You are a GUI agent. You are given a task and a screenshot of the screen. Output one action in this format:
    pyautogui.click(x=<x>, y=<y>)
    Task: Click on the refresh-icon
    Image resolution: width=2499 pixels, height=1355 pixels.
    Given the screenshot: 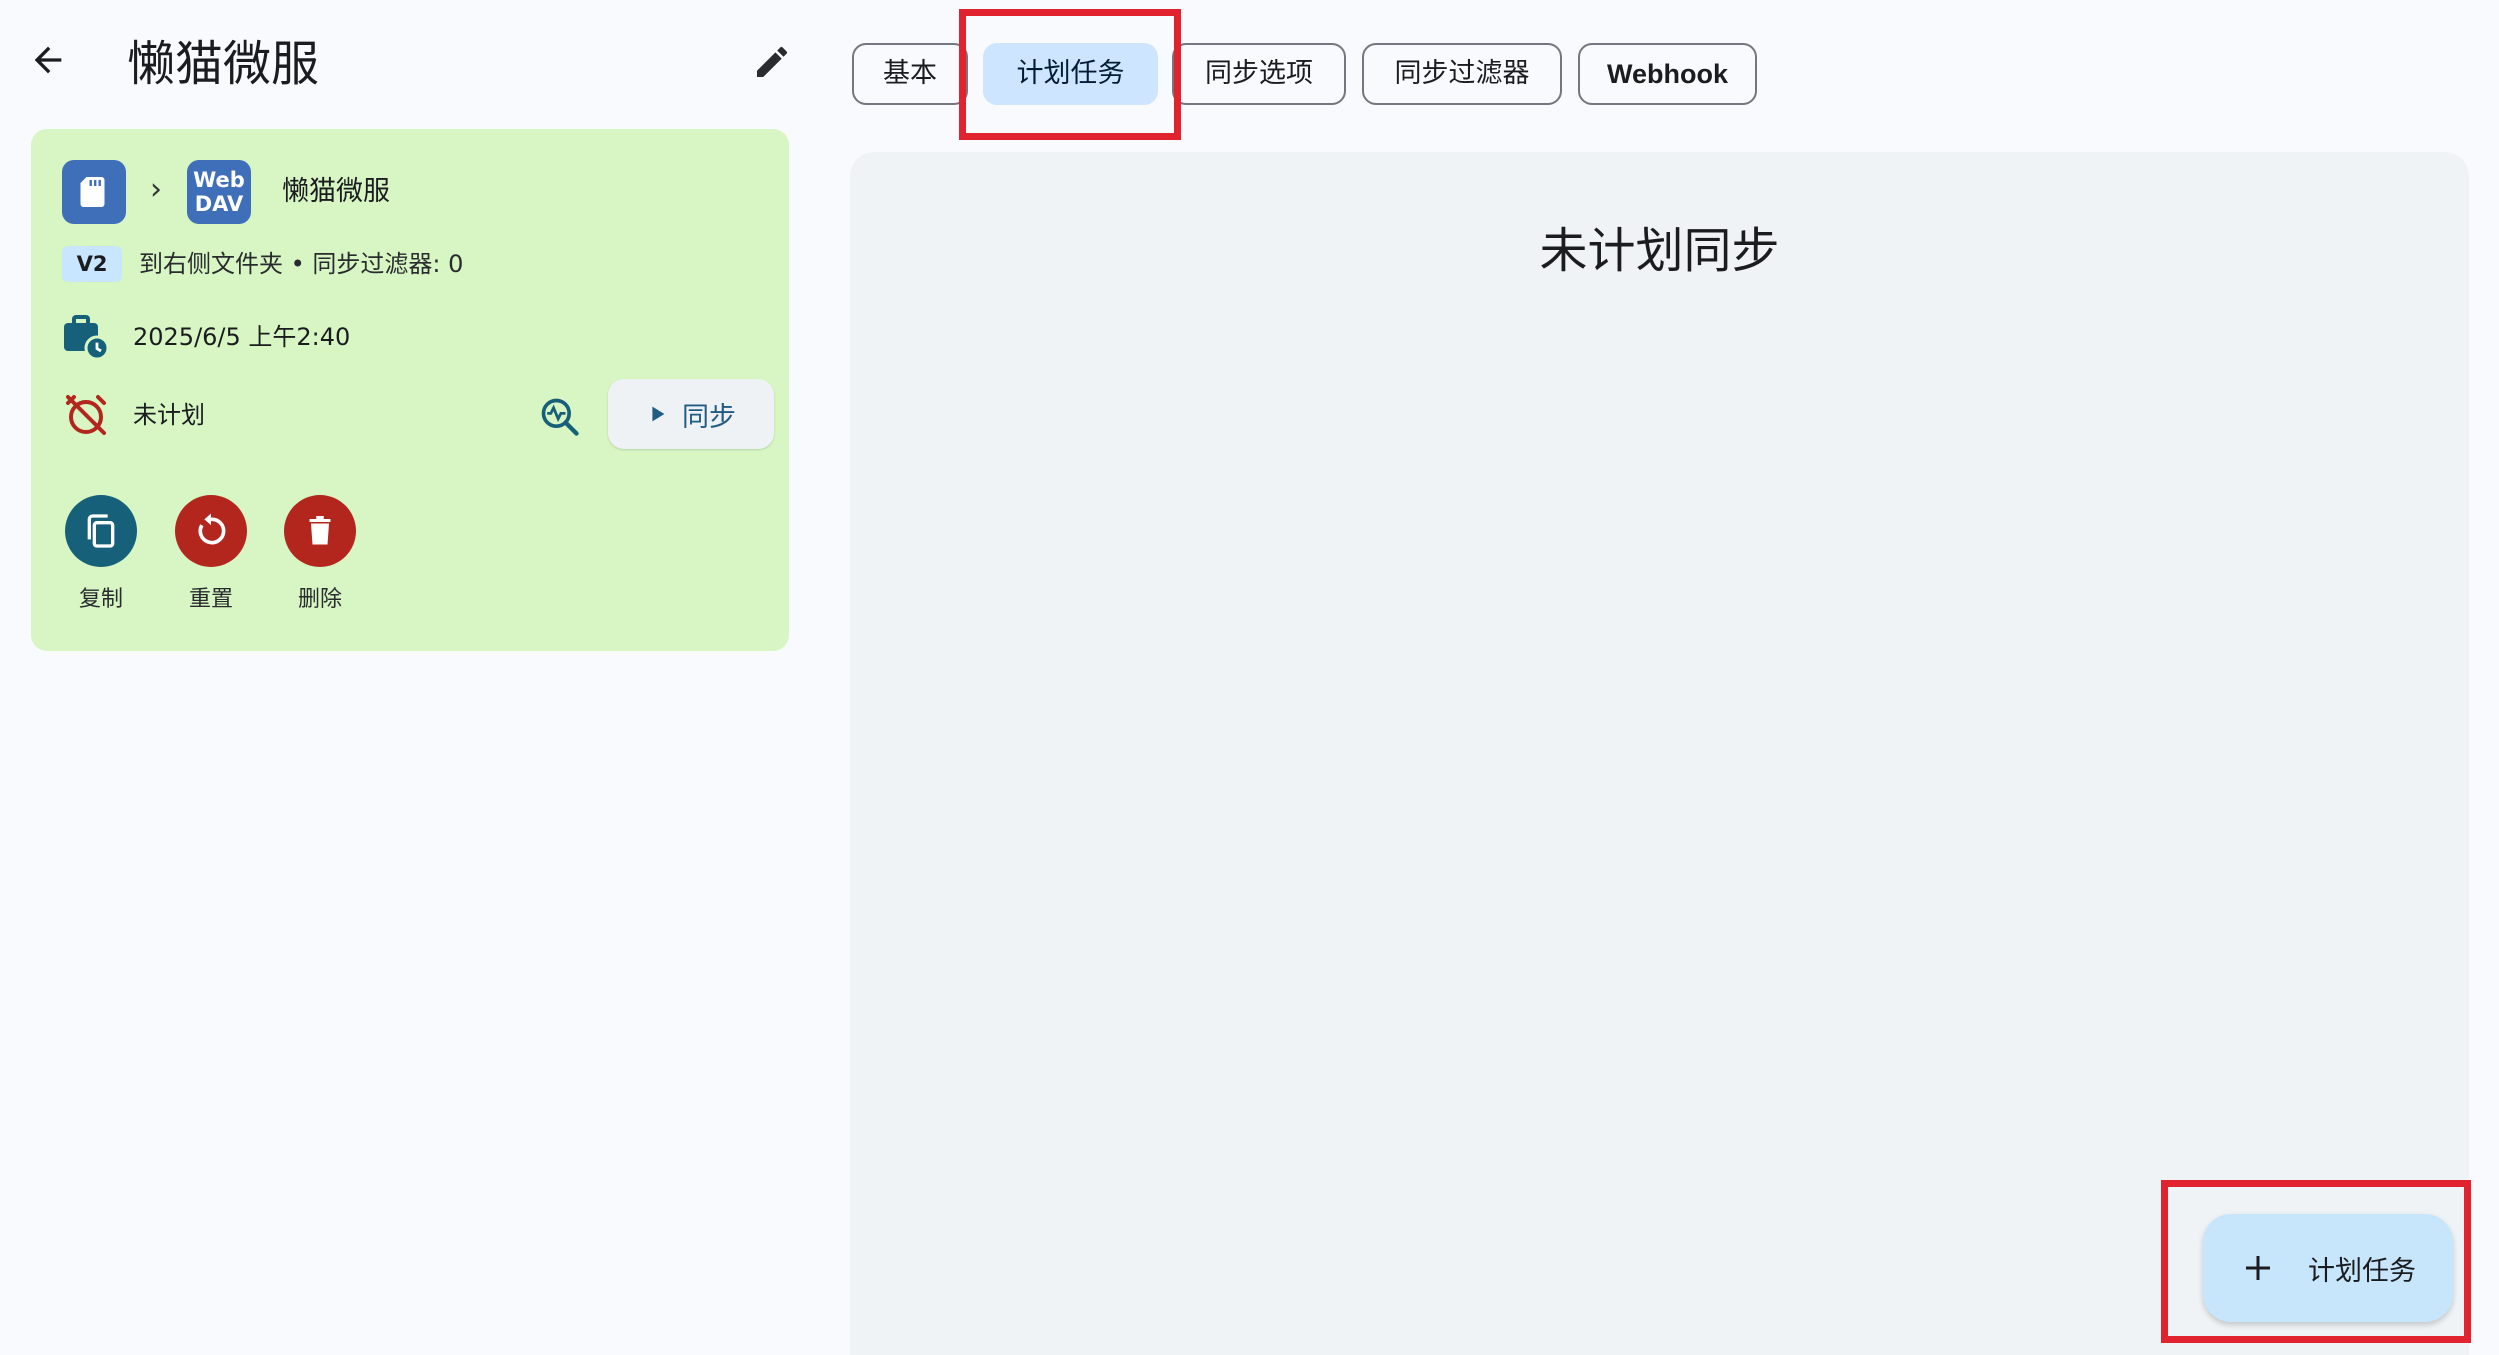 What is the action you would take?
    pyautogui.click(x=212, y=529)
    